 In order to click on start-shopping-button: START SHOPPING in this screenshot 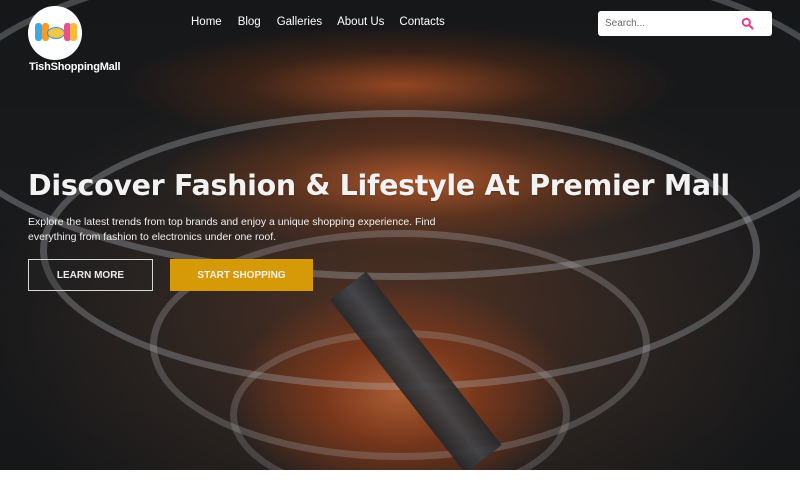, I will do `click(241, 275)`.